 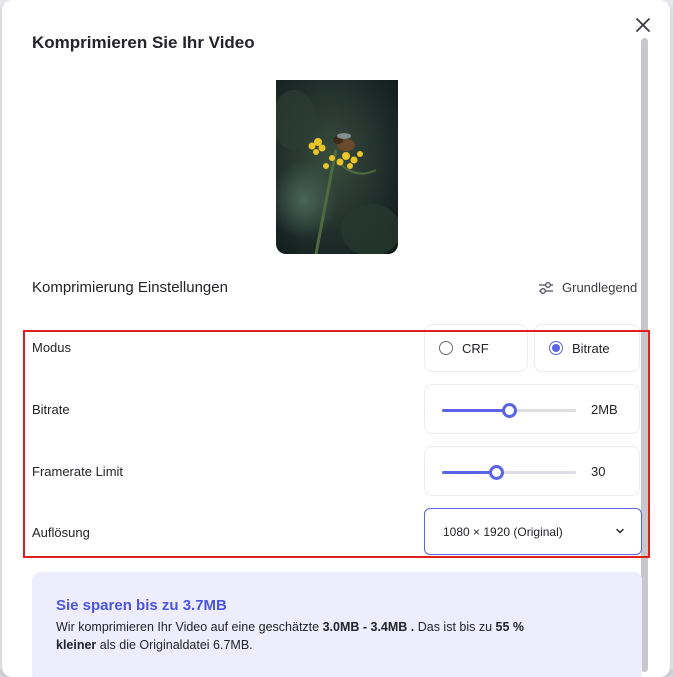 I want to click on framerate-slider-box: 30, so click(x=532, y=471).